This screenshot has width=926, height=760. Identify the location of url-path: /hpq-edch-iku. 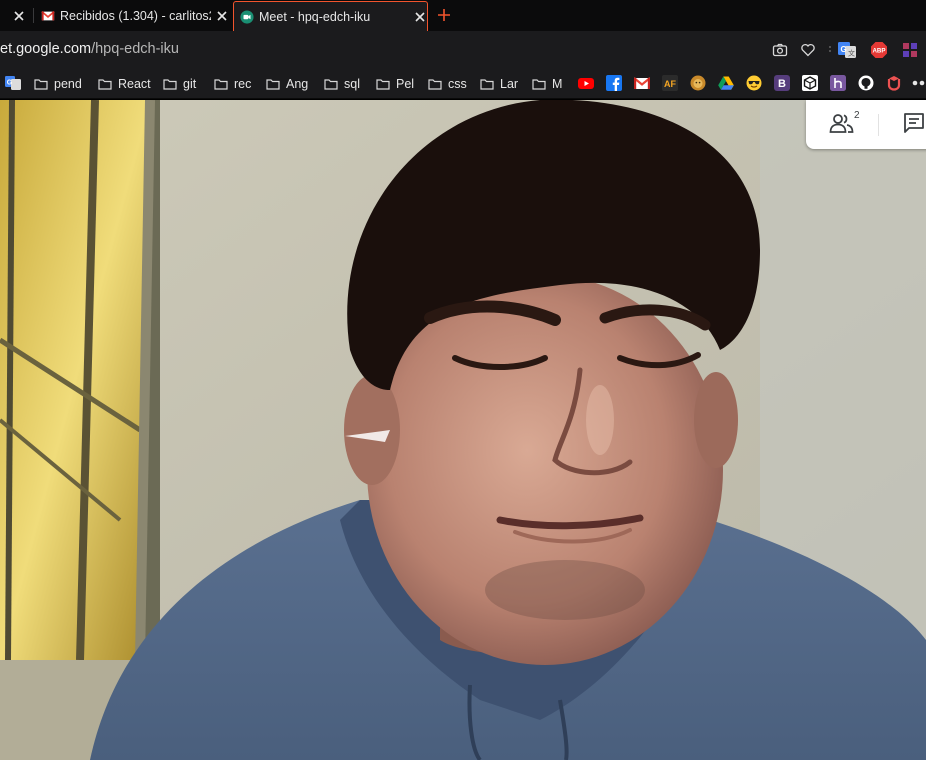
(135, 49).